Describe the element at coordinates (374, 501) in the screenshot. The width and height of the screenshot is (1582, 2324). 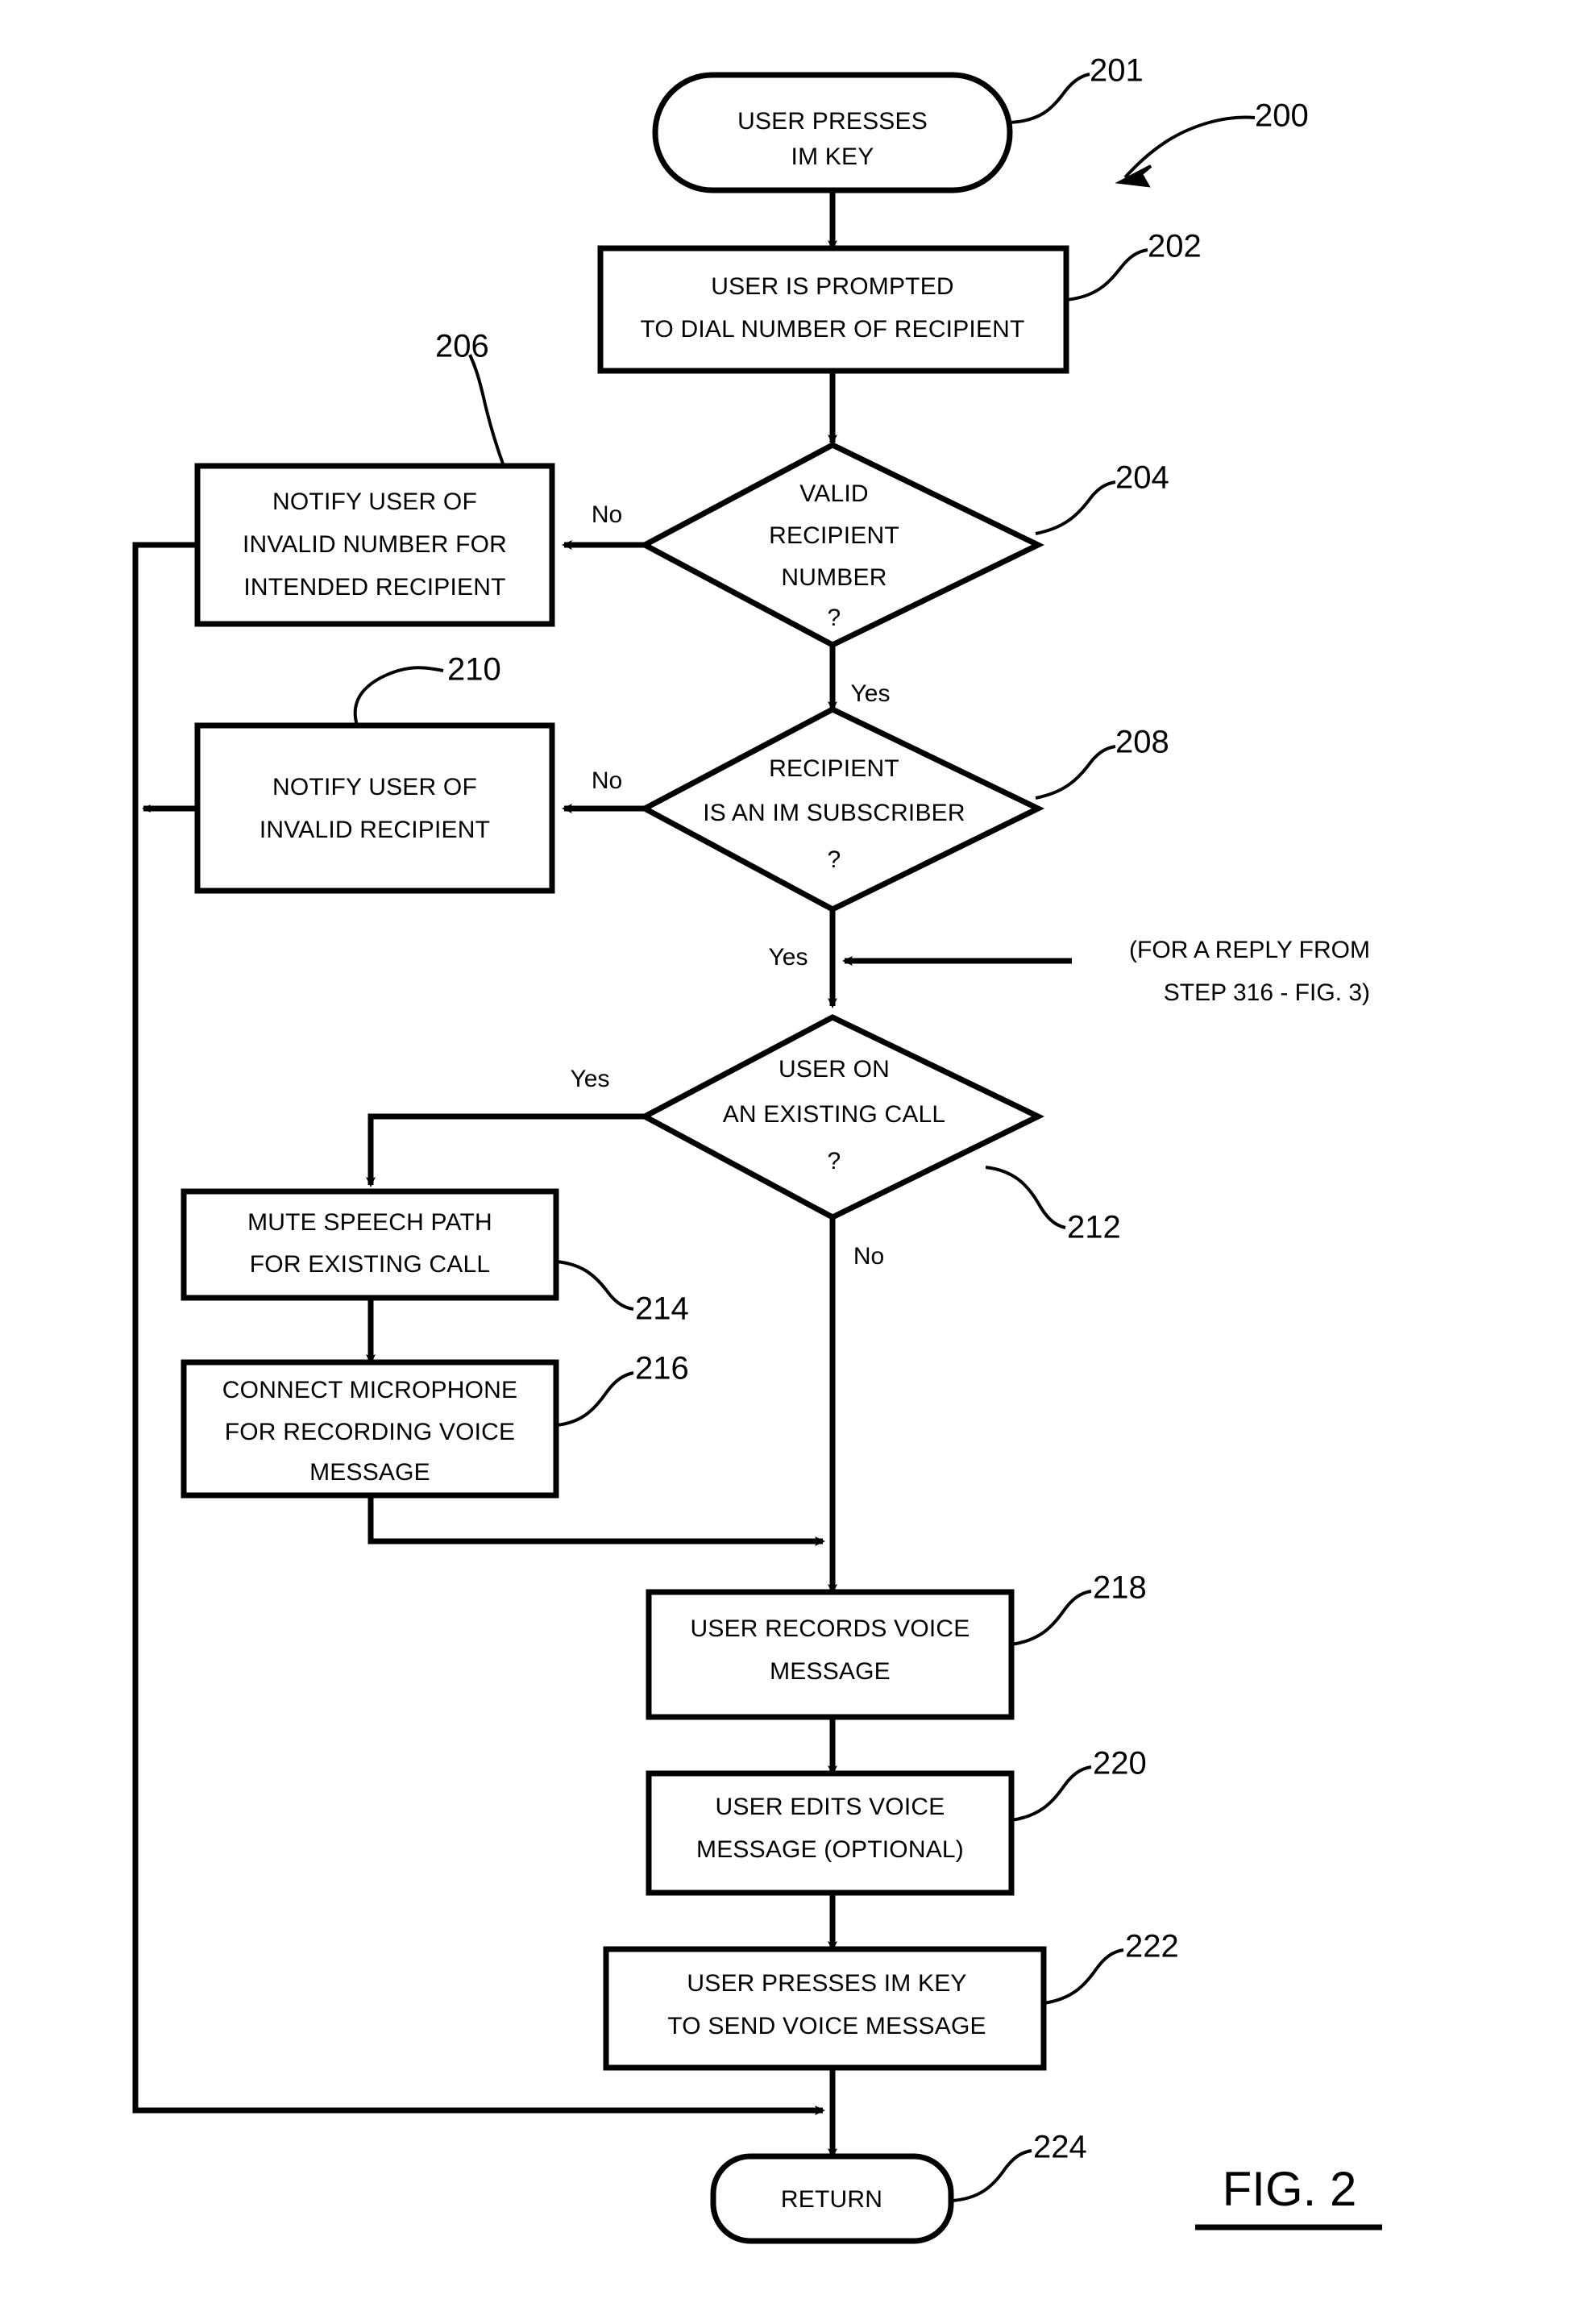
I see `node-notify-invalid-number-line-1: NOTIFY USER OF` at that location.